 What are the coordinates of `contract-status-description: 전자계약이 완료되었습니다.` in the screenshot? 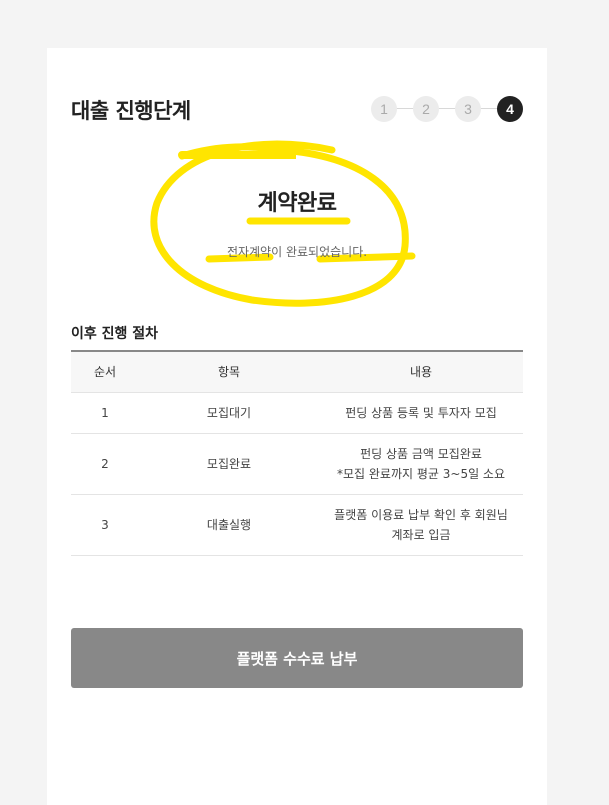 It's located at (297, 252).